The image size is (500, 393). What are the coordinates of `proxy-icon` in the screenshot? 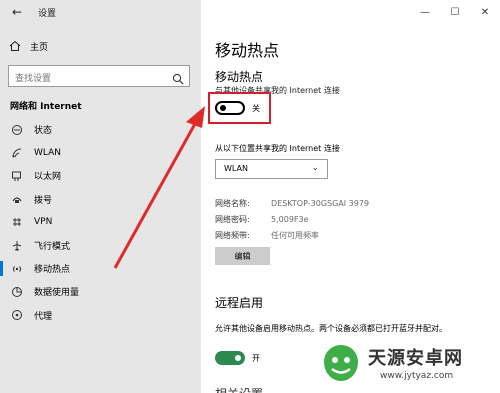 It's located at (17, 315).